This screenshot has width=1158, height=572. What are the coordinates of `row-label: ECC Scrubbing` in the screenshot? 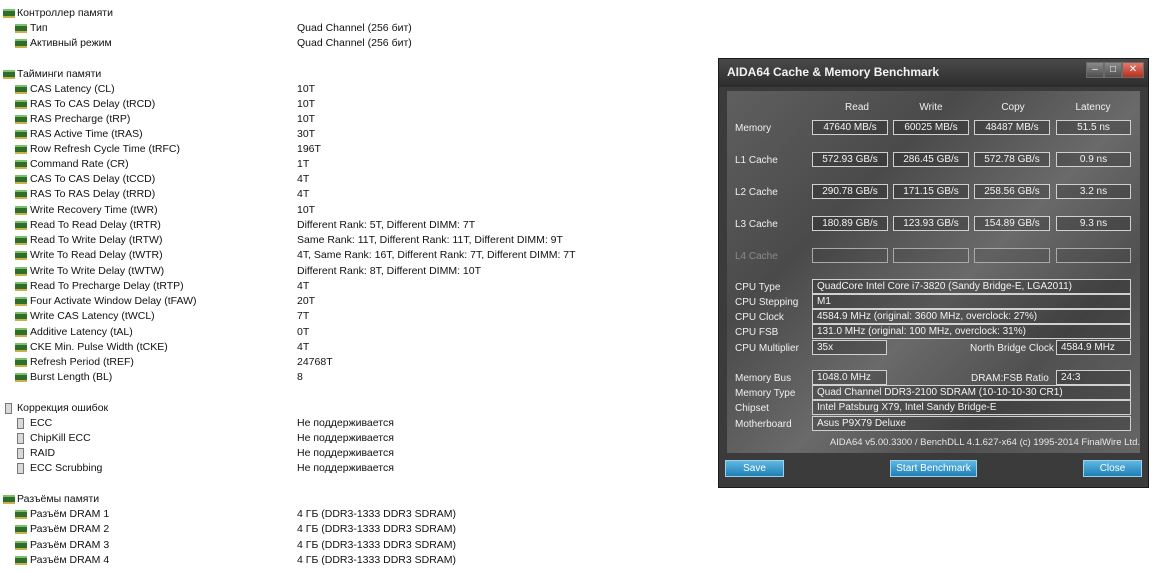 It's located at (66, 468).